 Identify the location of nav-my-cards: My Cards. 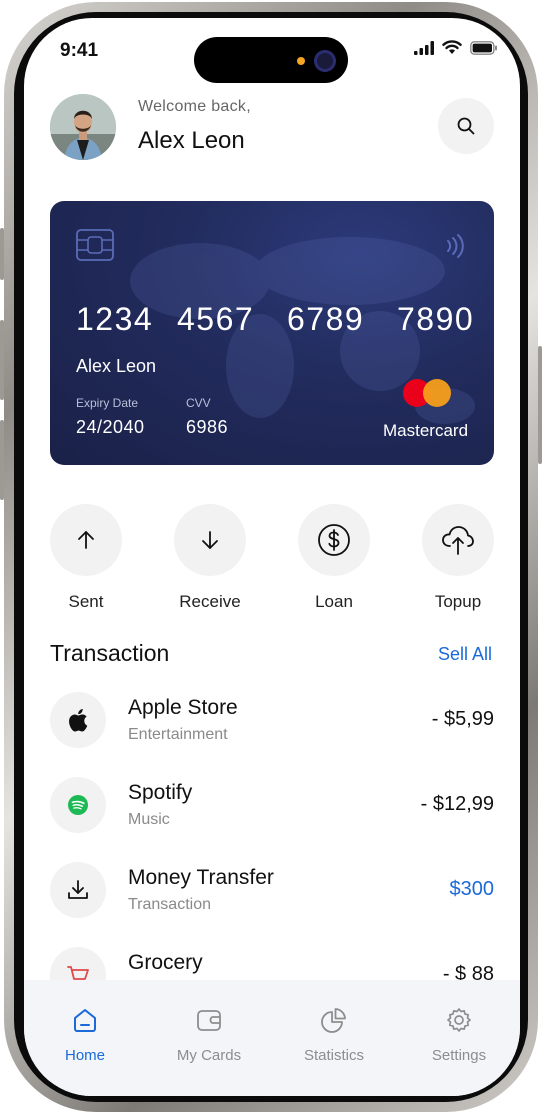
(209, 1035).